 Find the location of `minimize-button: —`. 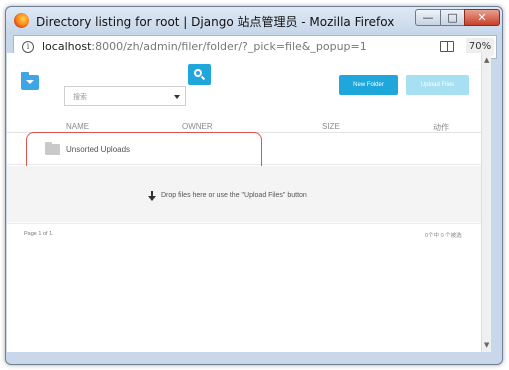

minimize-button: — is located at coordinates (428, 17).